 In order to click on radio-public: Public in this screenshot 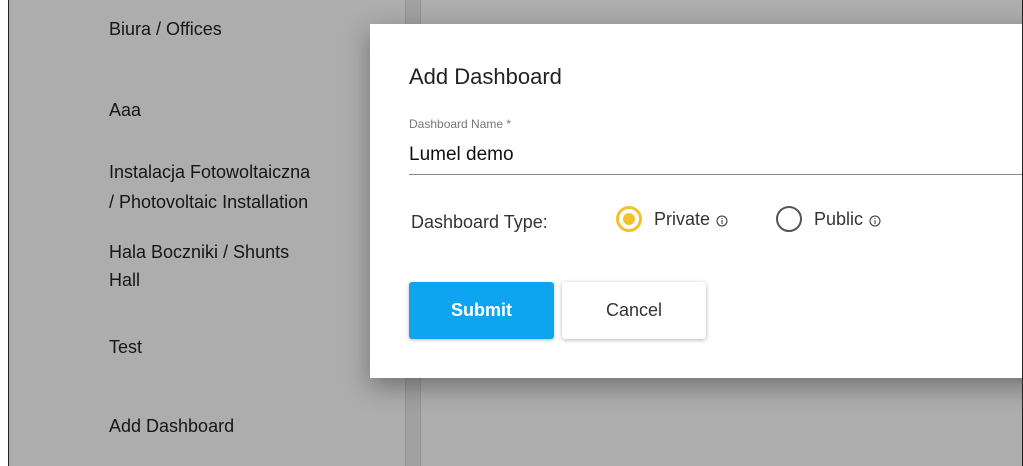, I will do `click(828, 219)`.